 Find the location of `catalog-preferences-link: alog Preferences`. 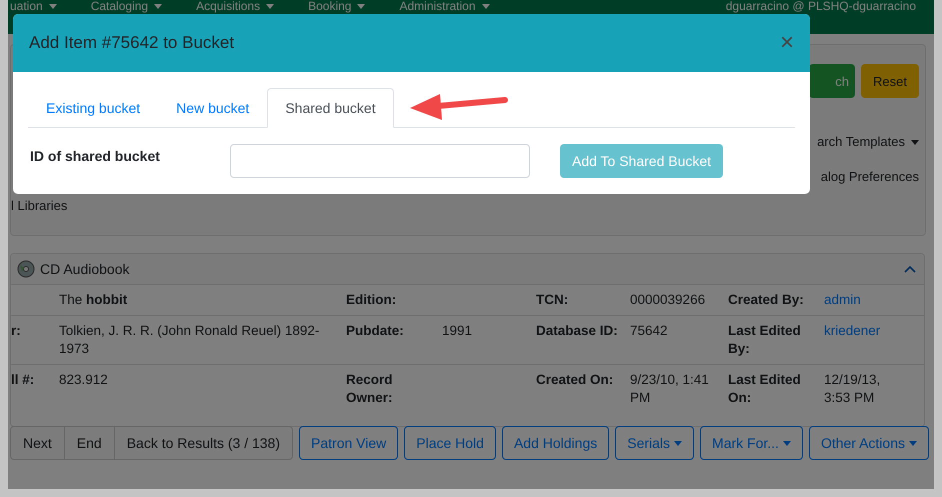

catalog-preferences-link: alog Preferences is located at coordinates (869, 176).